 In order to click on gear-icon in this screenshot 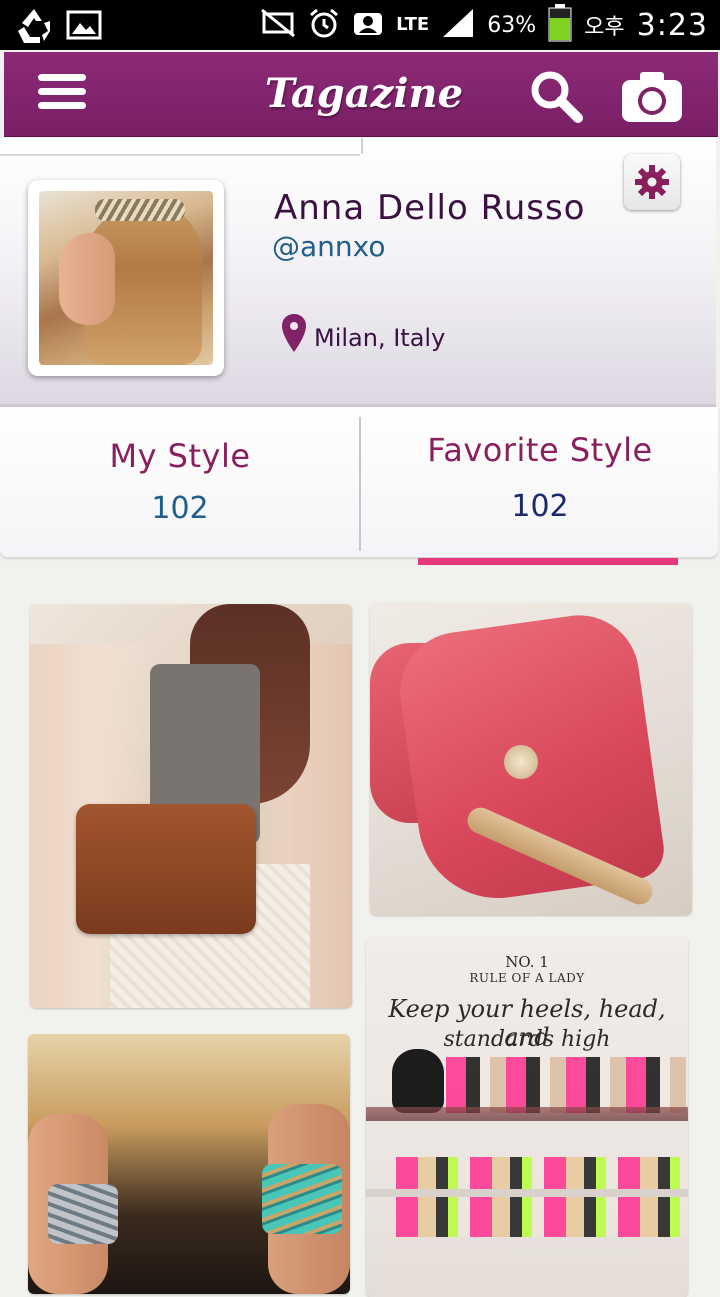, I will do `click(652, 182)`.